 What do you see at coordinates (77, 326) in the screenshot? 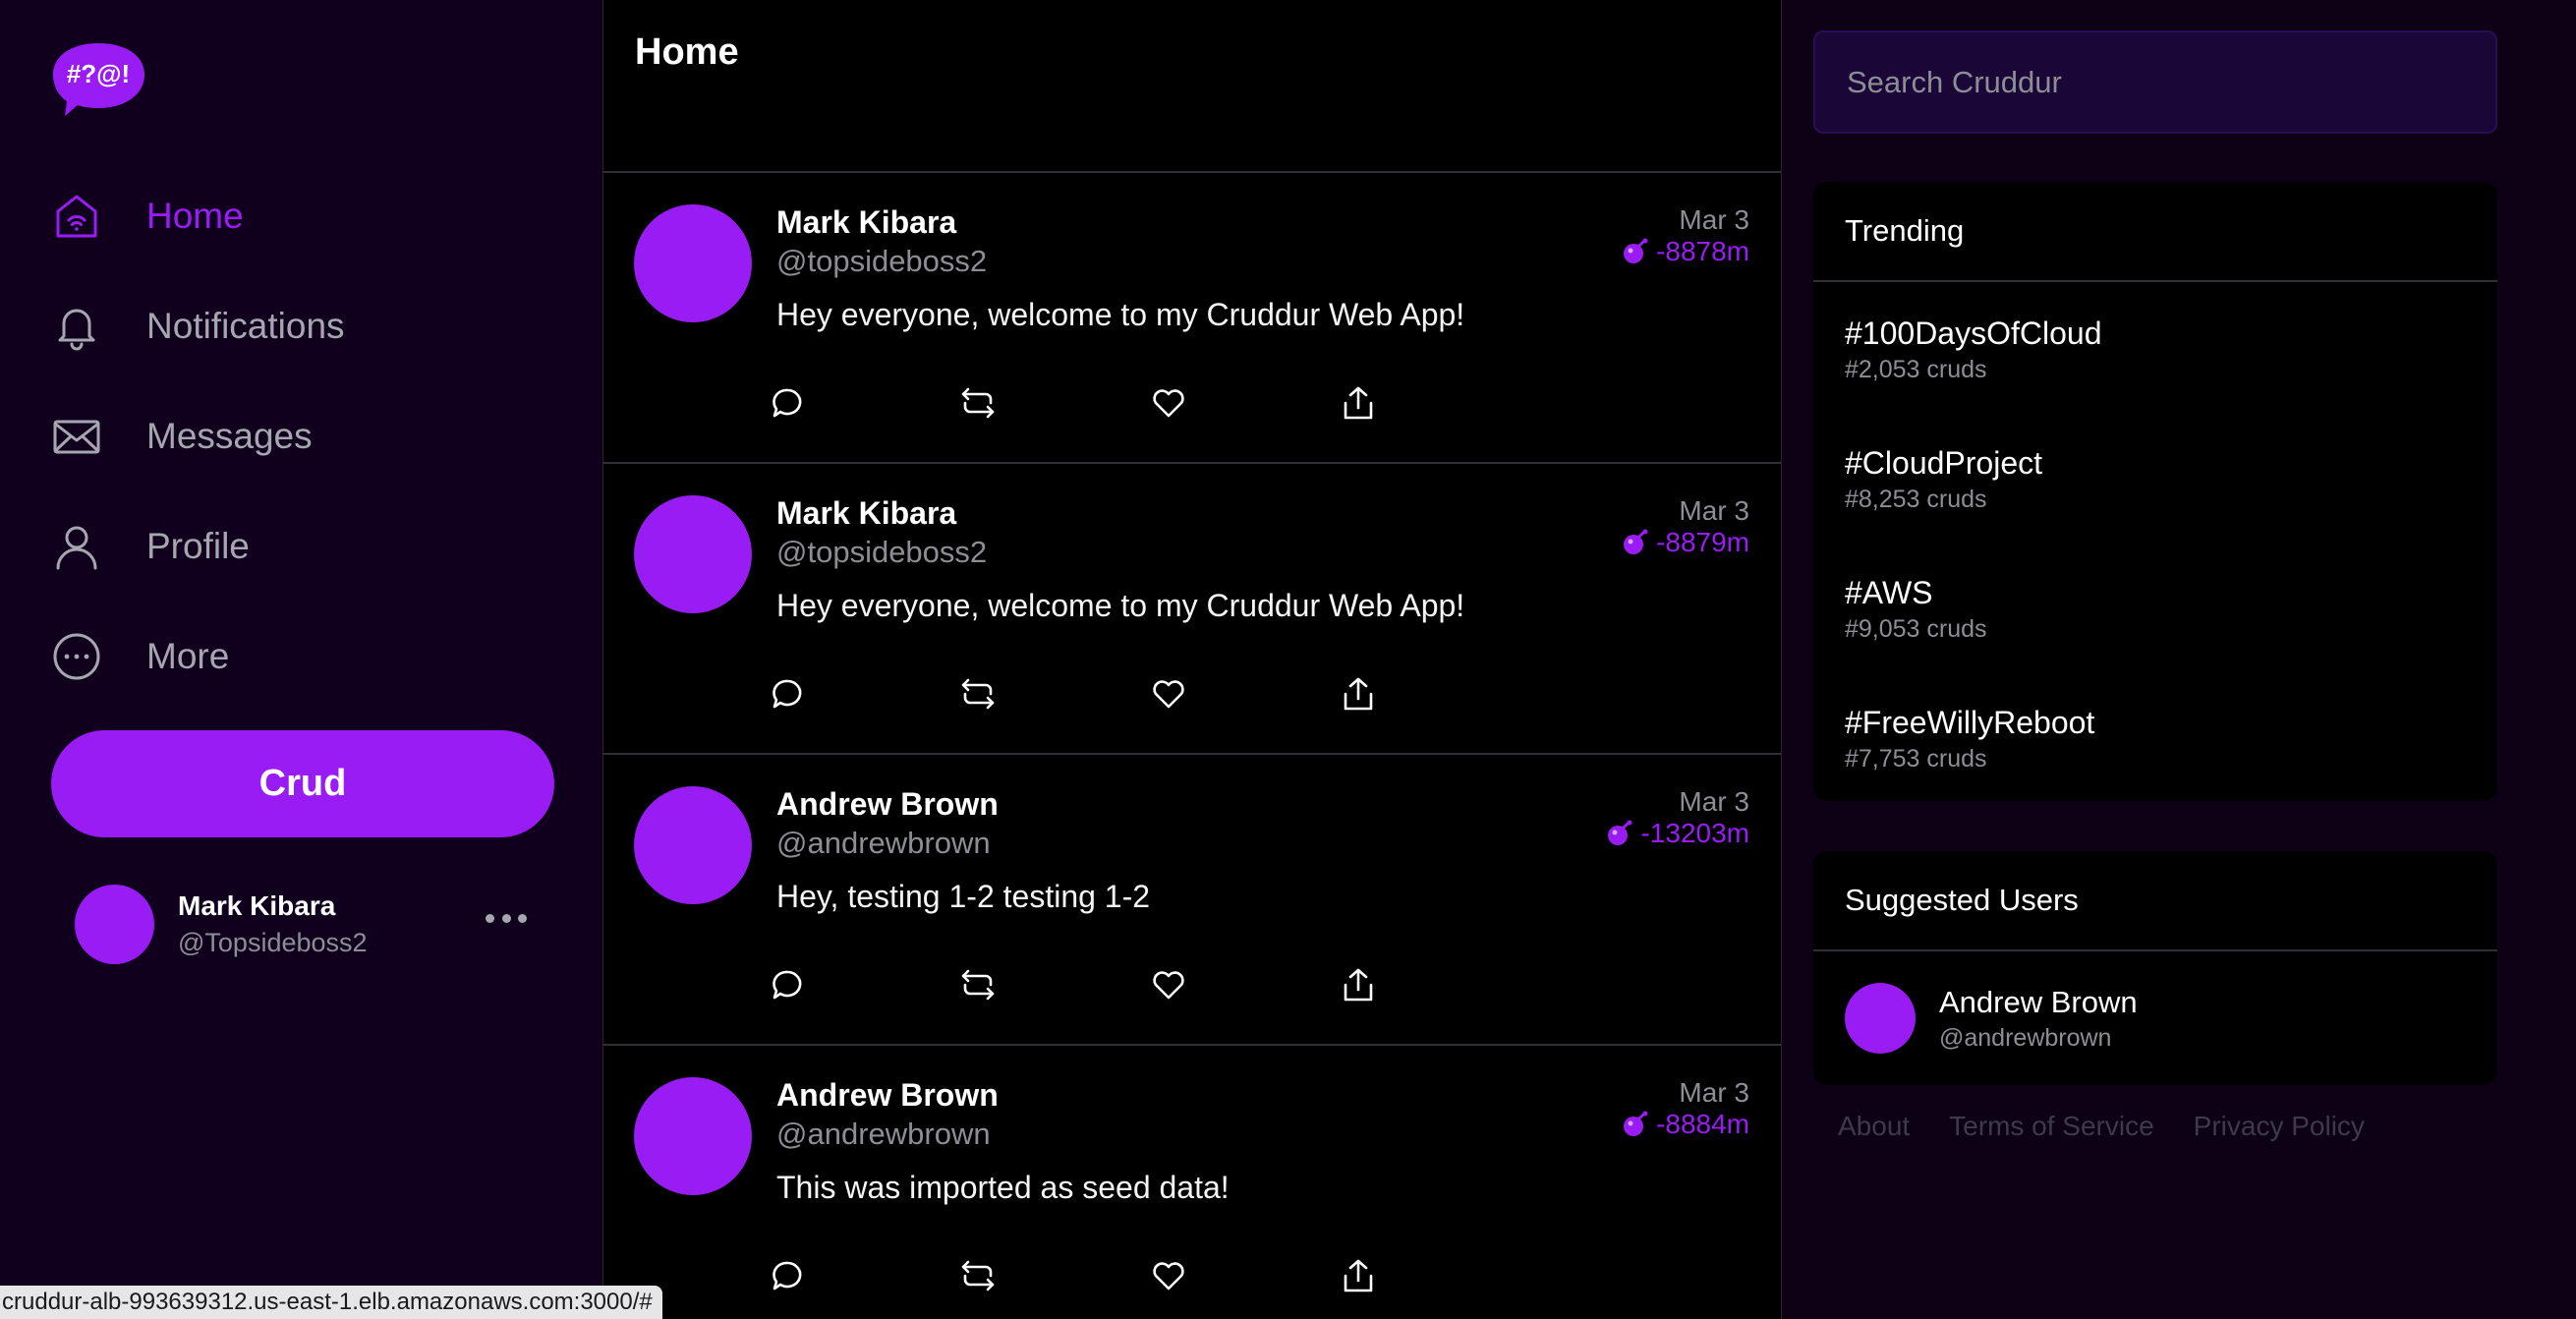
I see `bell-icon` at bounding box center [77, 326].